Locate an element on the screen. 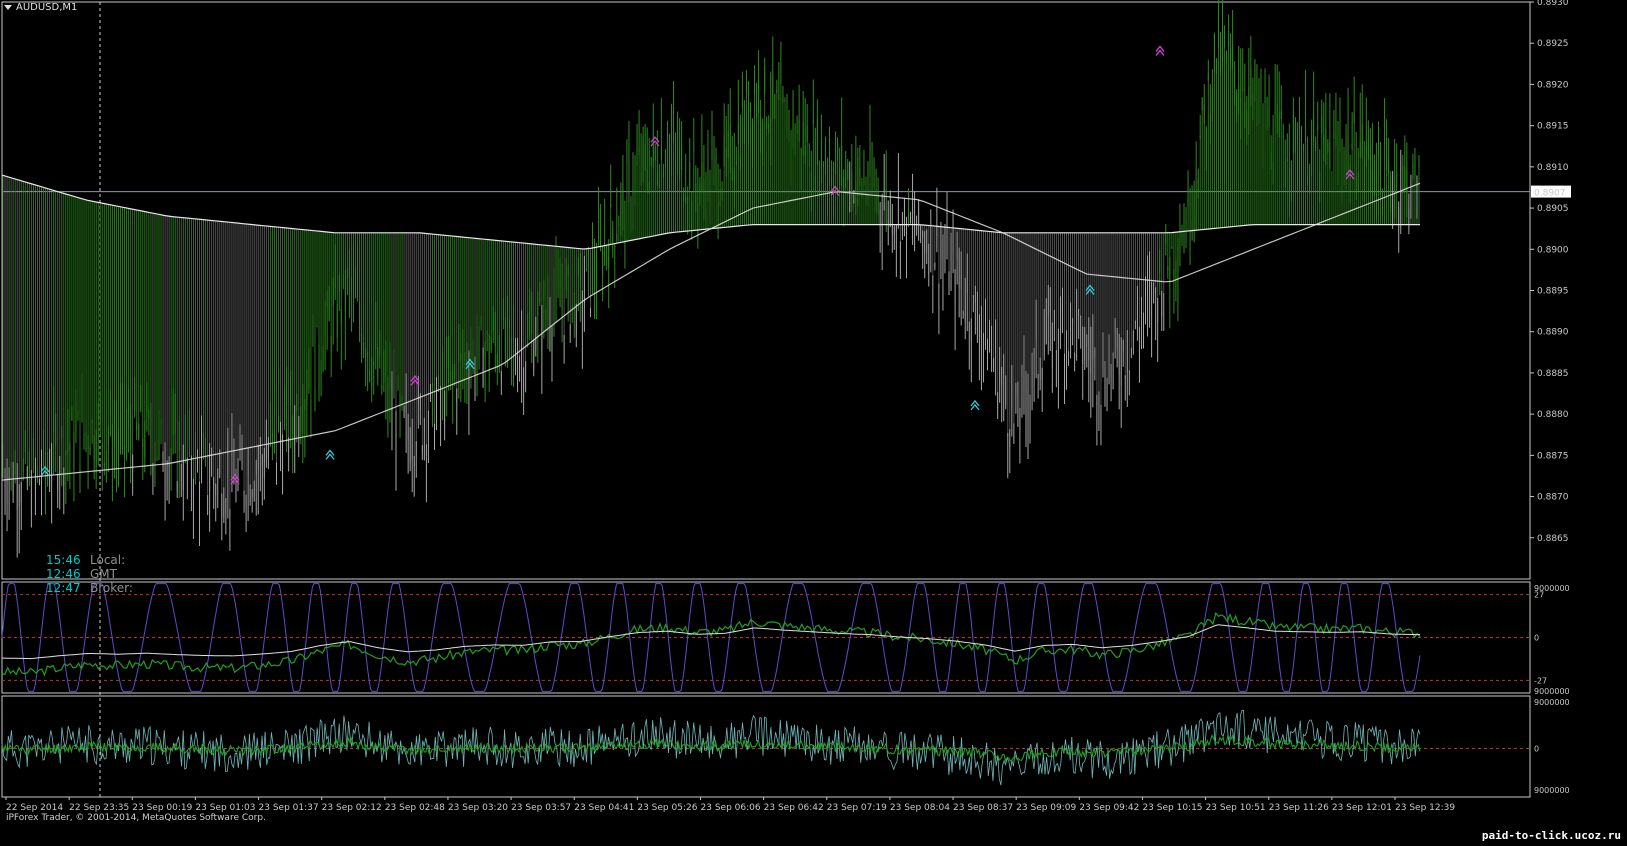 The height and width of the screenshot is (846, 1627). y-tick-label: 0.8915 is located at coordinates (1553, 127).